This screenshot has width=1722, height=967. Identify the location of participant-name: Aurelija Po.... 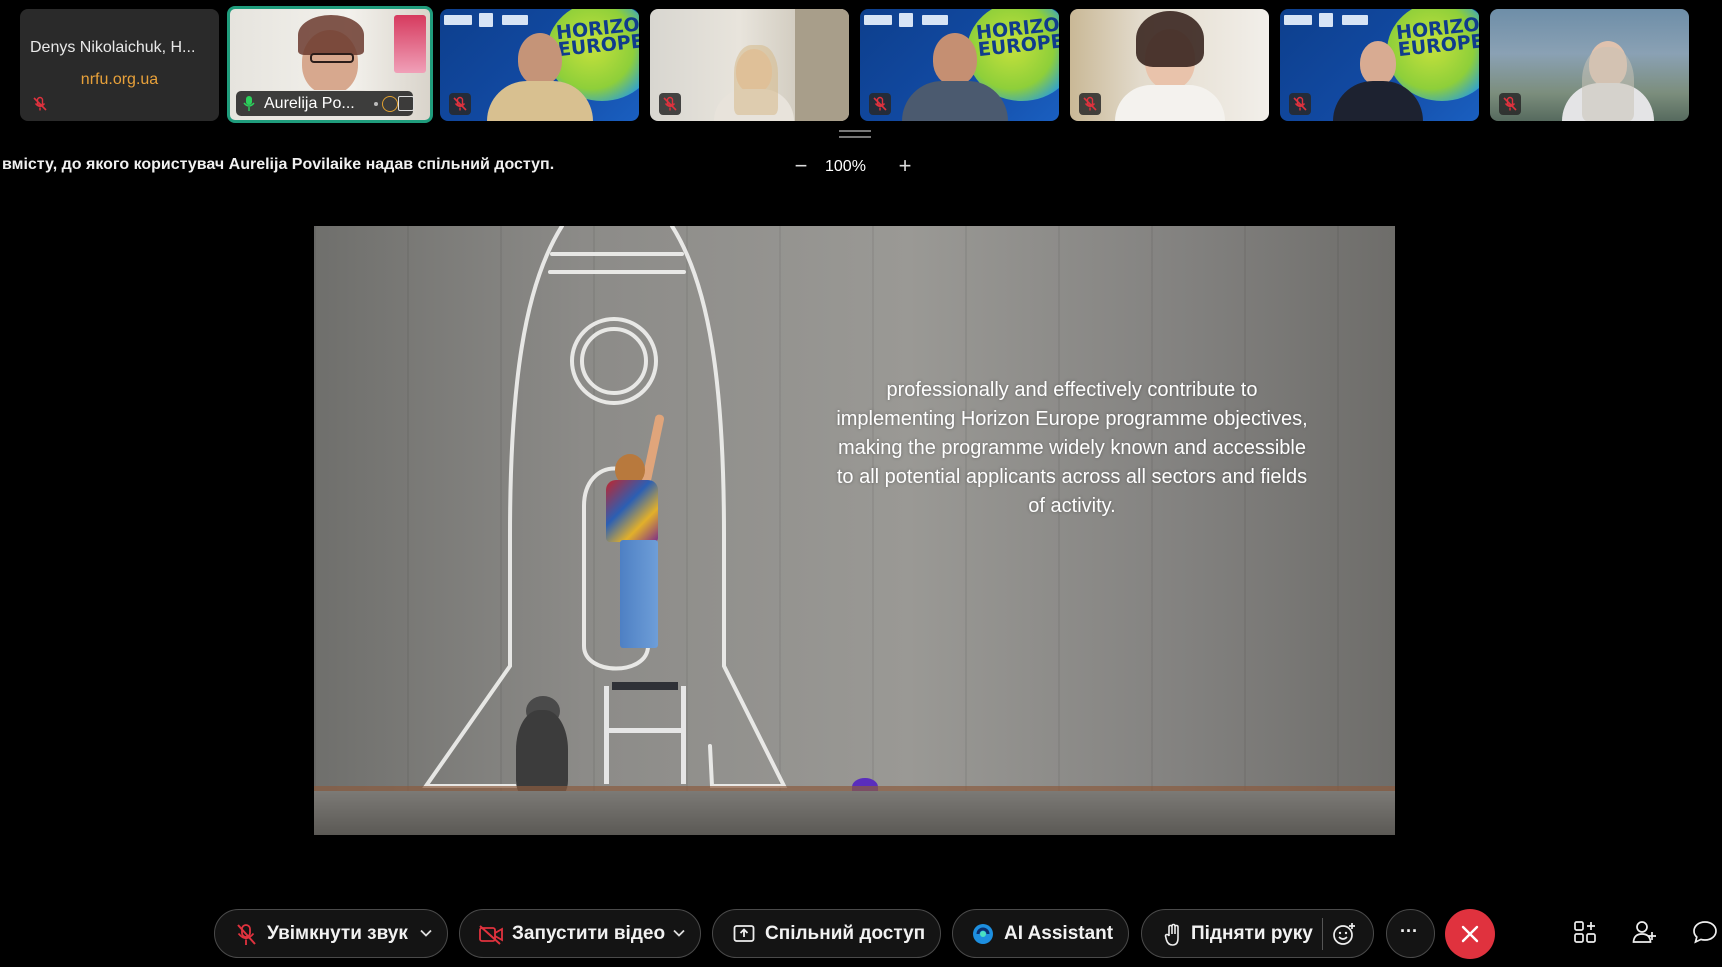
(309, 103).